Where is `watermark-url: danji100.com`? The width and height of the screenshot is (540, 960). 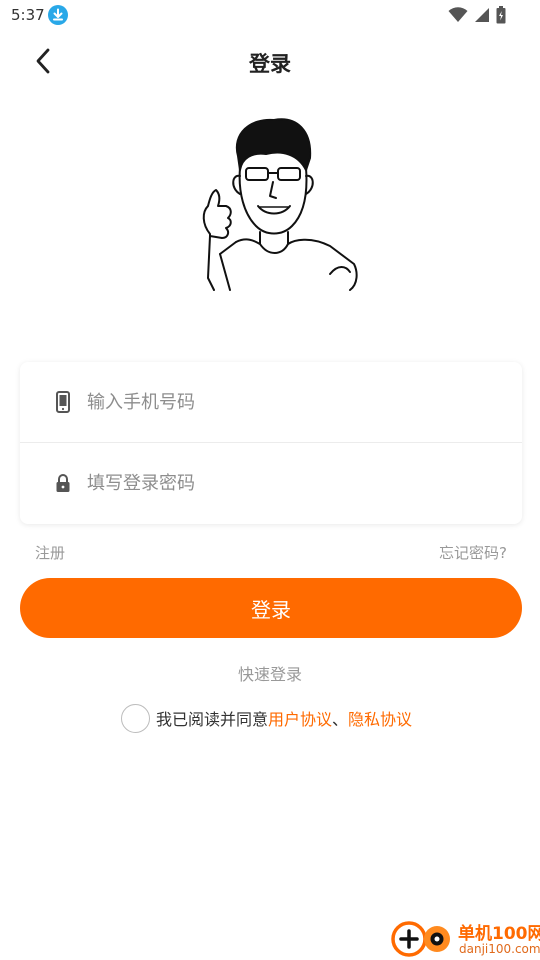
watermark-url: danji100.com is located at coordinates (499, 949).